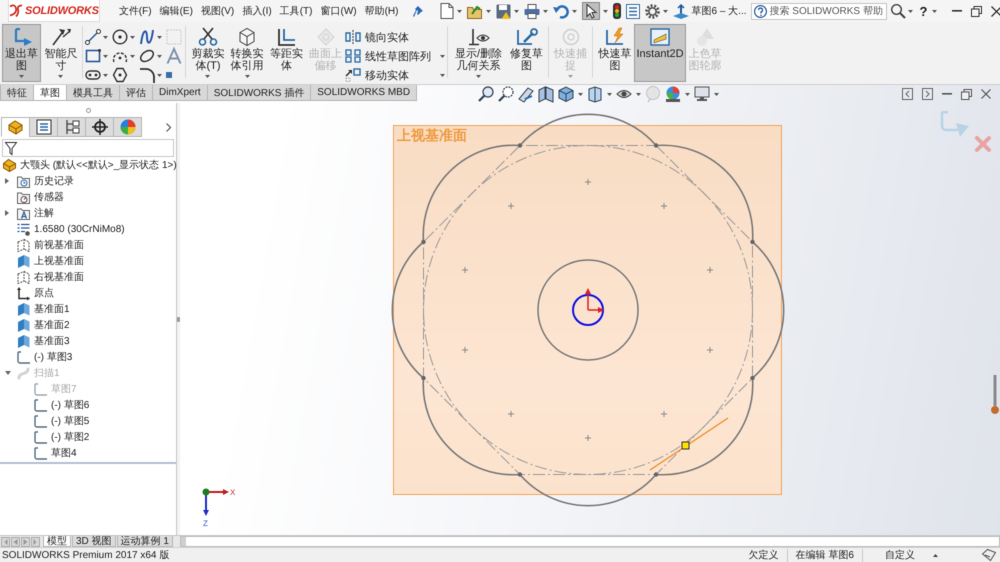 The image size is (1000, 562). I want to click on collapse-handle-icon, so click(88, 110).